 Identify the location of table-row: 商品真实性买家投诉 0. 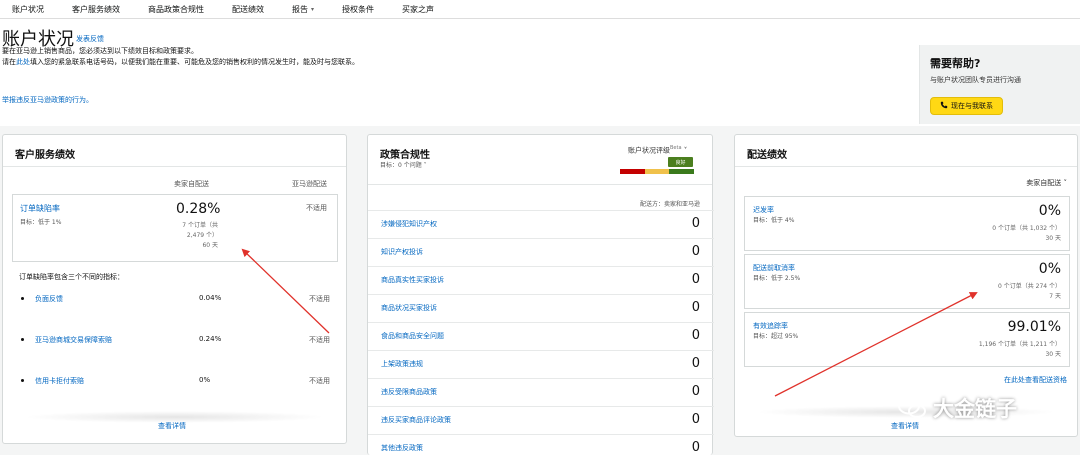
(541, 280).